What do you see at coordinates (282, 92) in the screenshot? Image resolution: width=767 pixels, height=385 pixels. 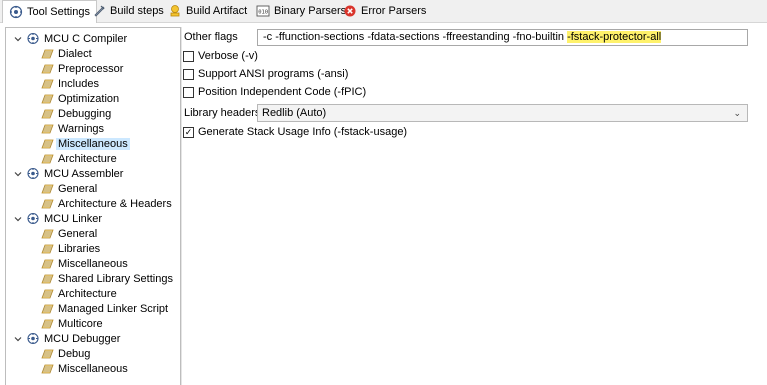 I see `pic-label: Position Independent Code (-fPIC)` at bounding box center [282, 92].